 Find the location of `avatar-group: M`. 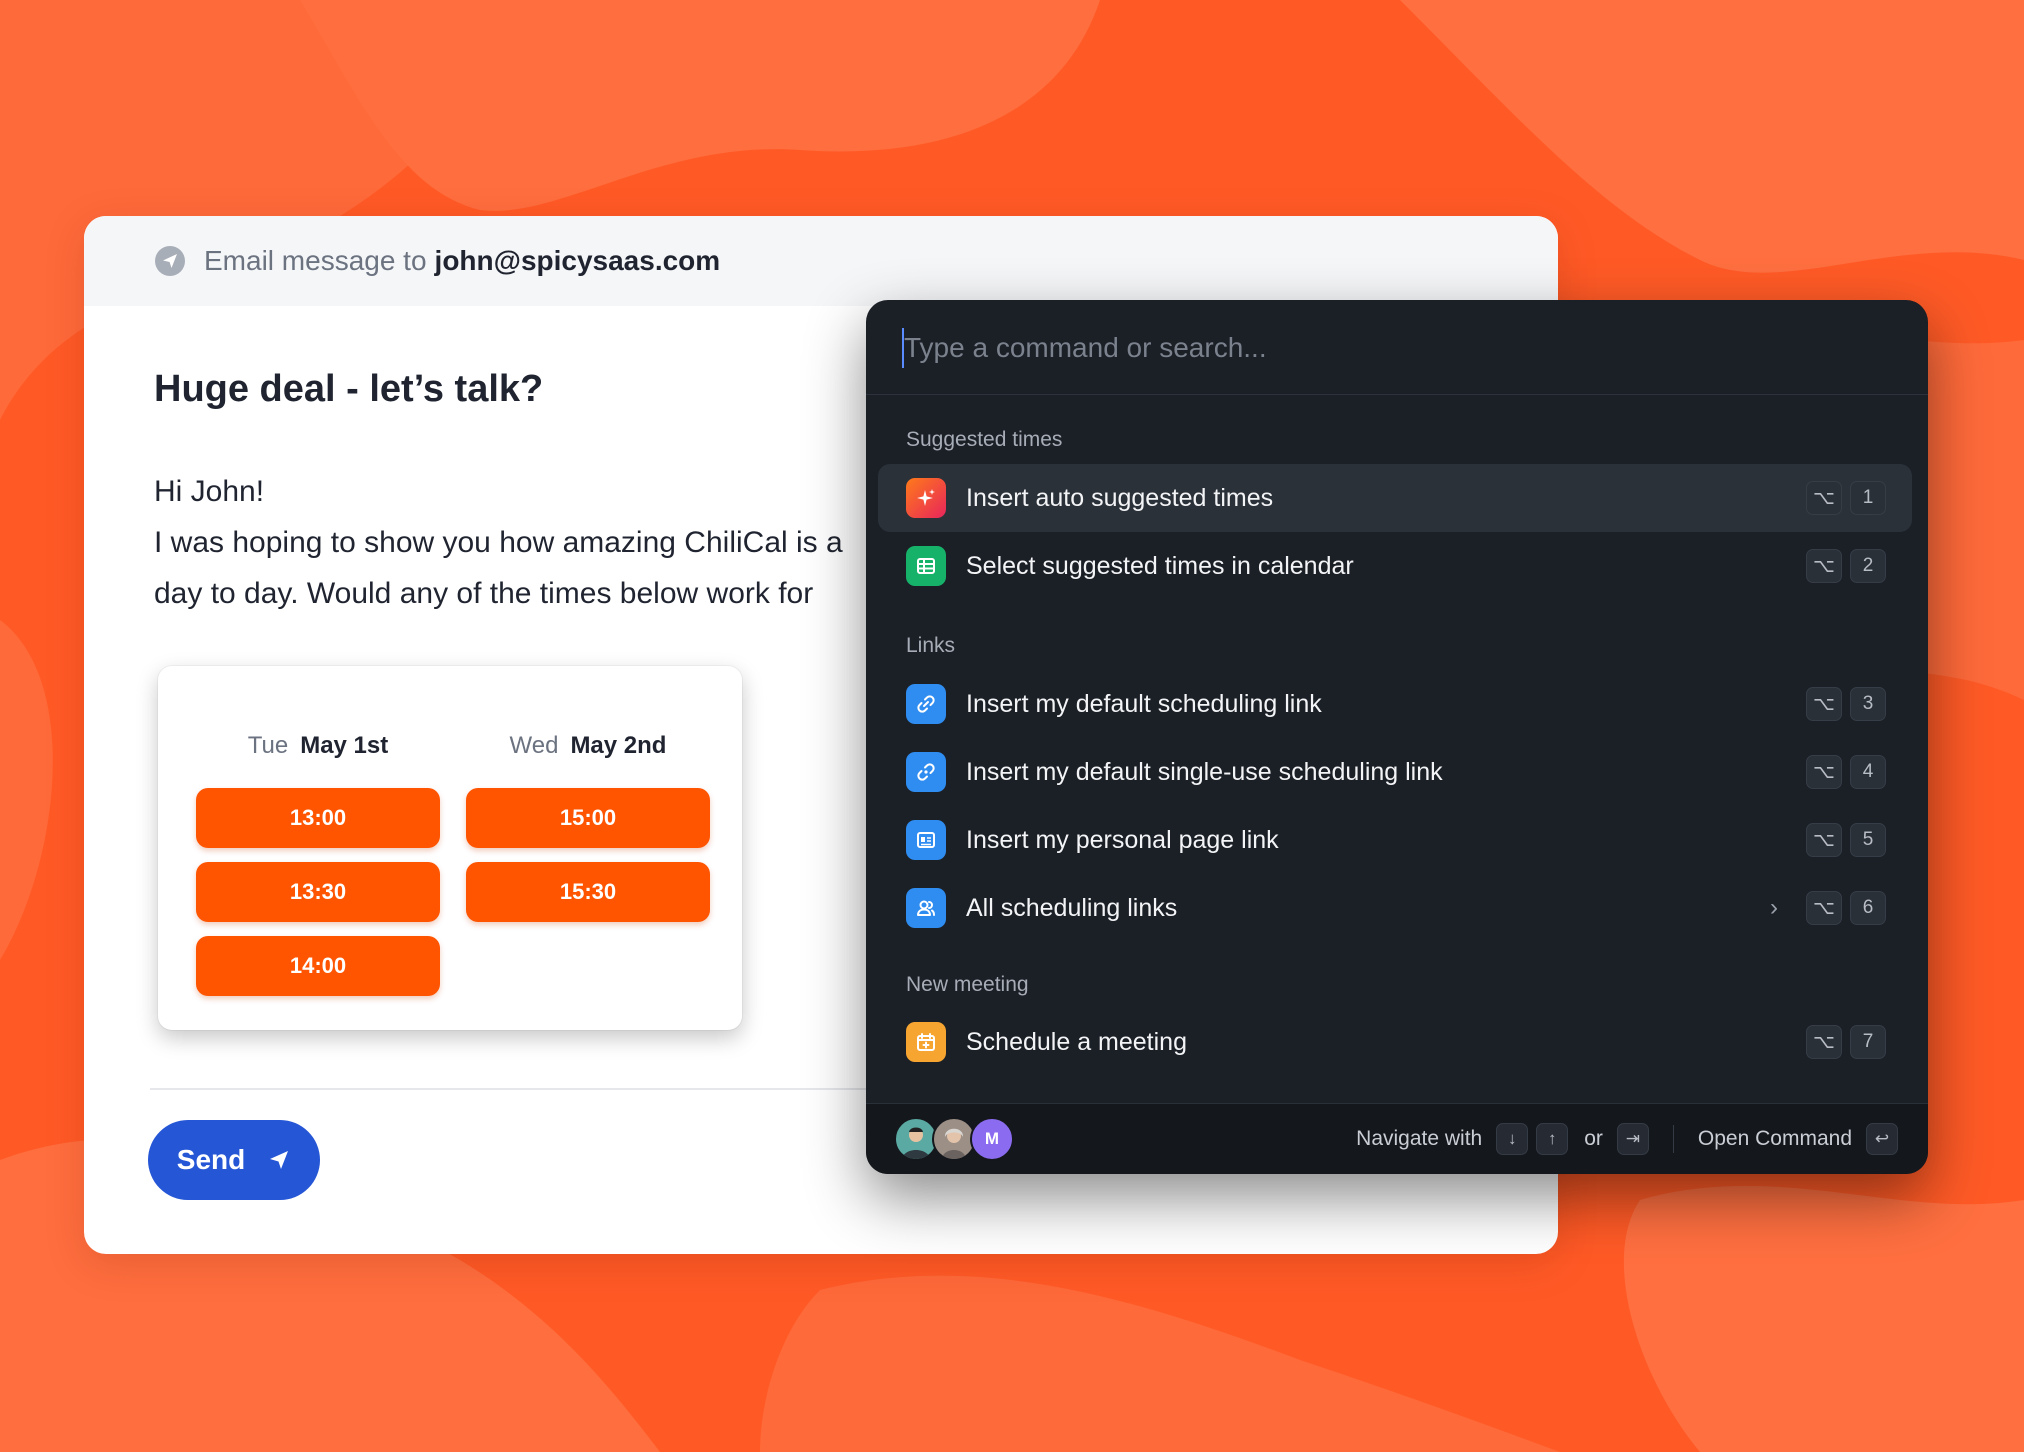

avatar-group: M is located at coordinates (954, 1139).